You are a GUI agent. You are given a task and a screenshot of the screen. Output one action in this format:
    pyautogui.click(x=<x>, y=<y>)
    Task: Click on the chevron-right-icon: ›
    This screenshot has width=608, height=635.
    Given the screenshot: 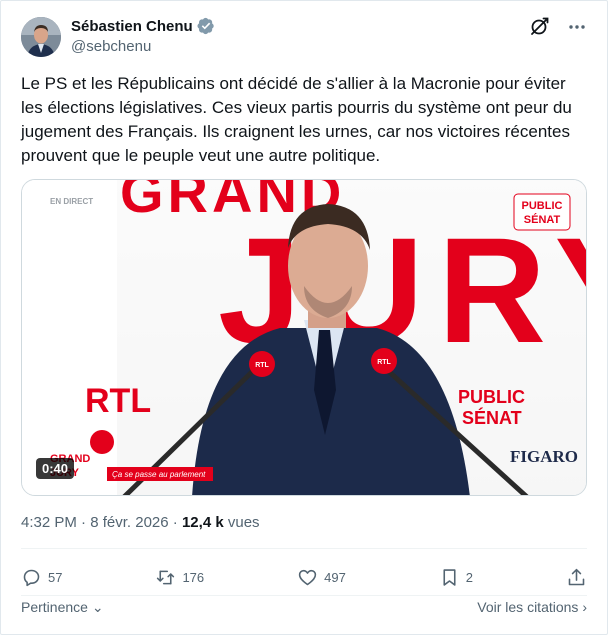 What is the action you would take?
    pyautogui.click(x=584, y=607)
    